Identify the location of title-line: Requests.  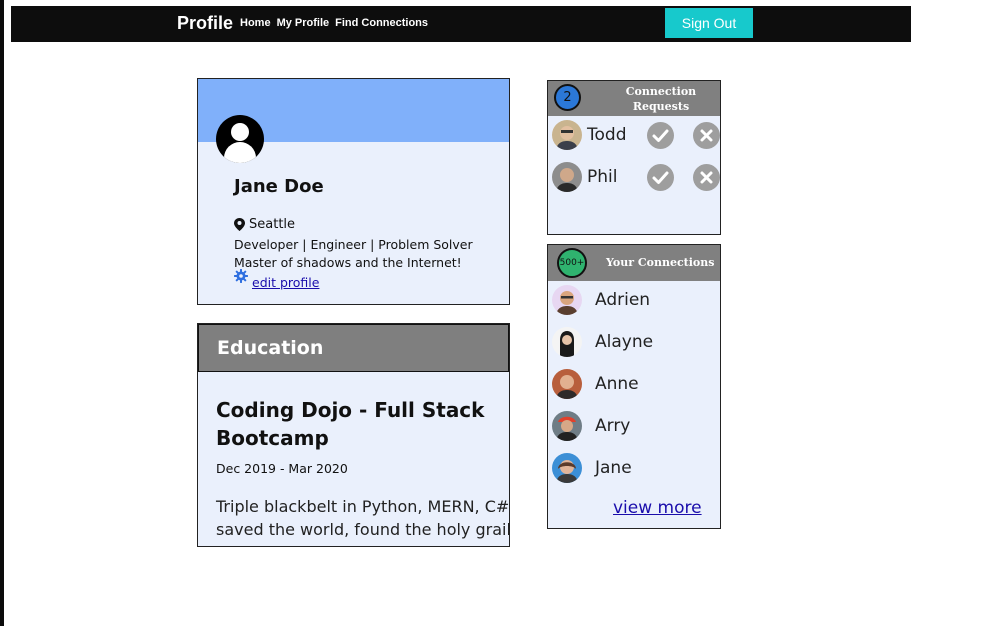
(661, 106).